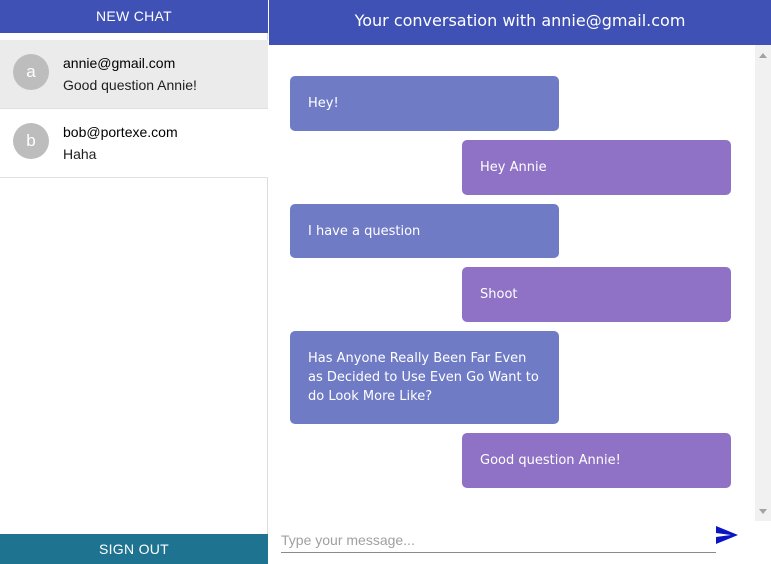 Image resolution: width=771 pixels, height=564 pixels. I want to click on scroll-down-arrow-icon, so click(763, 511).